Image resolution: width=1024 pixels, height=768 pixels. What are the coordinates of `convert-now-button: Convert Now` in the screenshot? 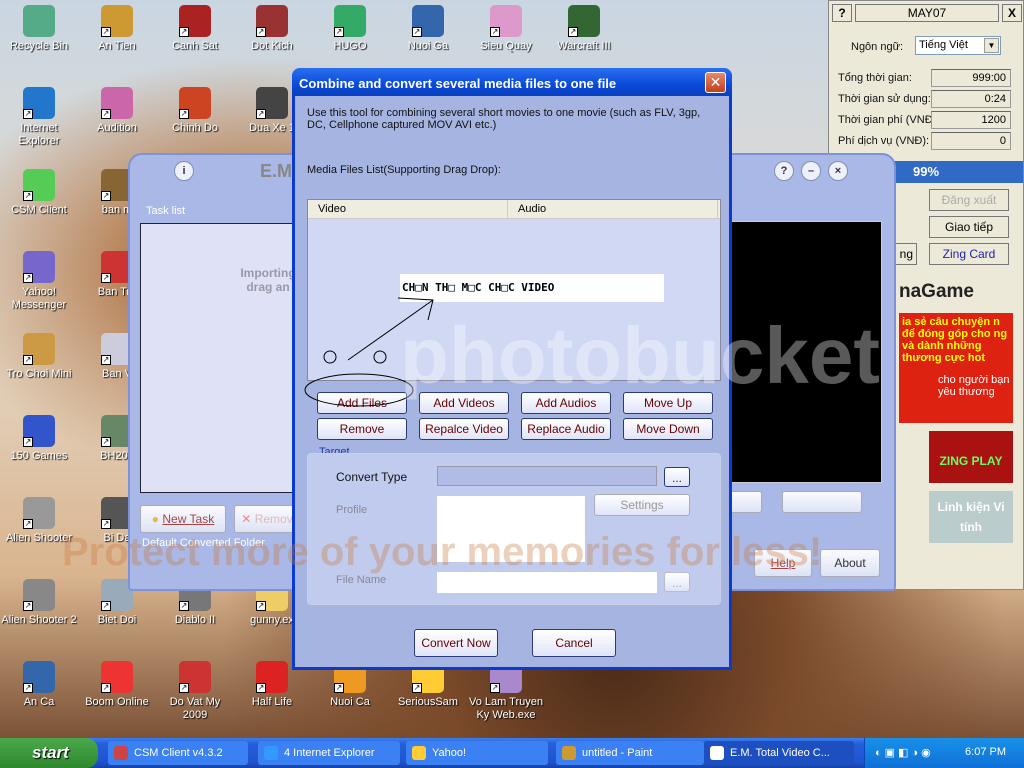 It's located at (456, 643).